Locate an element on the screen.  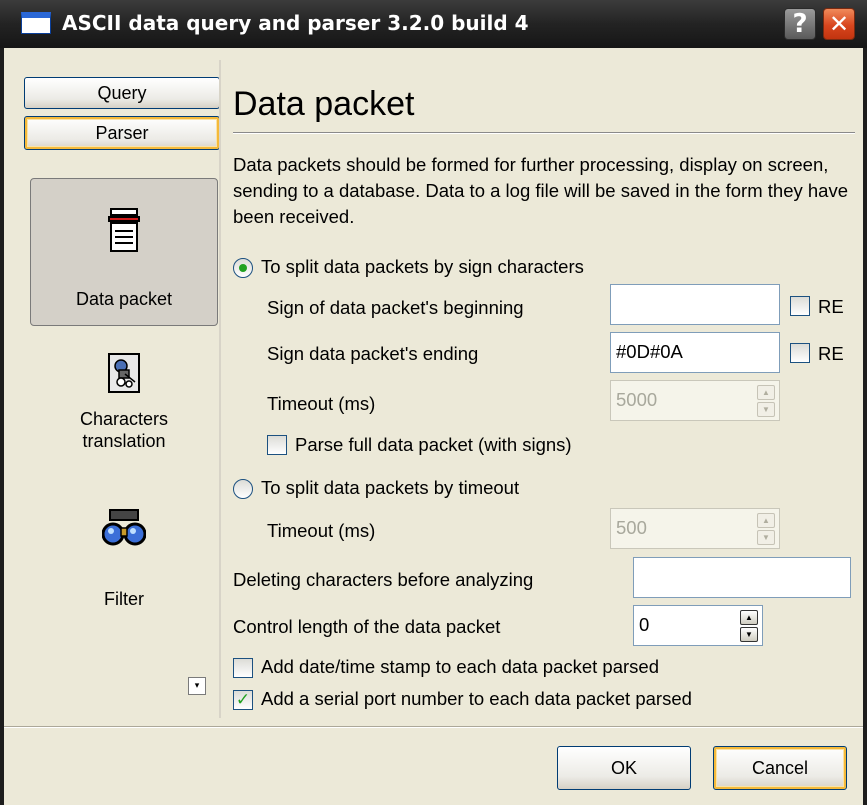
checkmark-icon: ✓ is located at coordinates (243, 700).